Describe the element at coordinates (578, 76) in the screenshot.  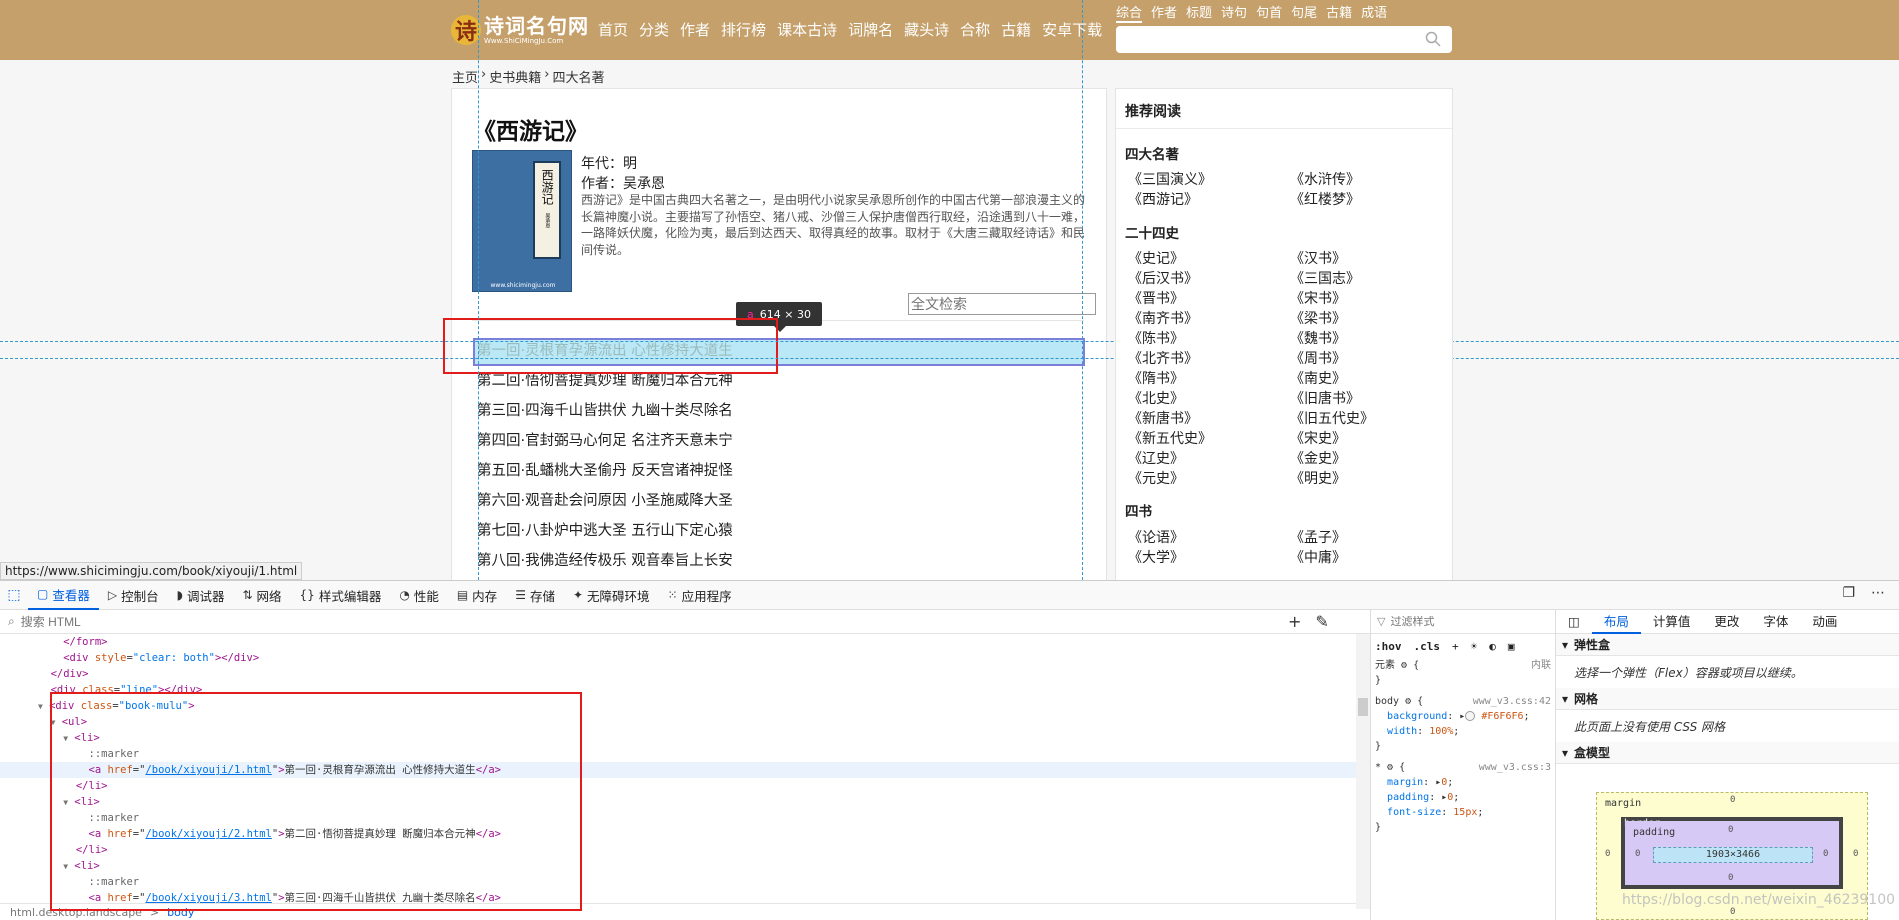
I see `breadcrumb-four-classics: 四大名著` at that location.